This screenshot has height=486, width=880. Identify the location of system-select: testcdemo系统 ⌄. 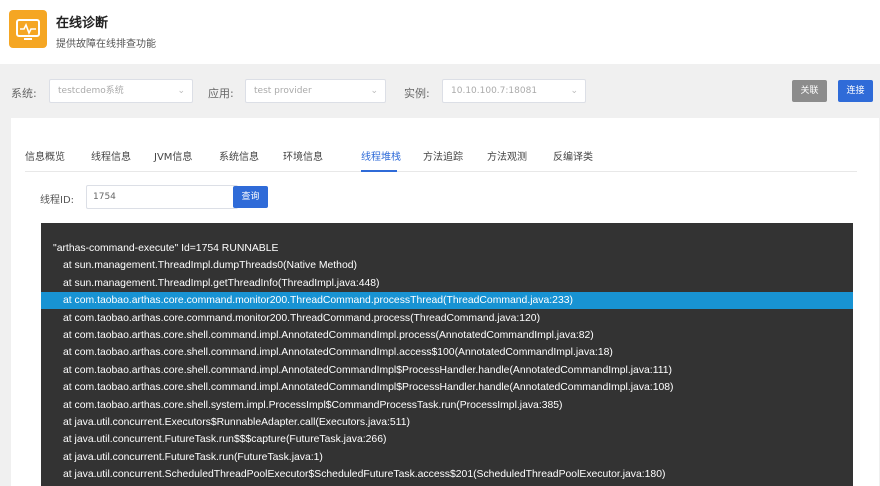
(121, 91).